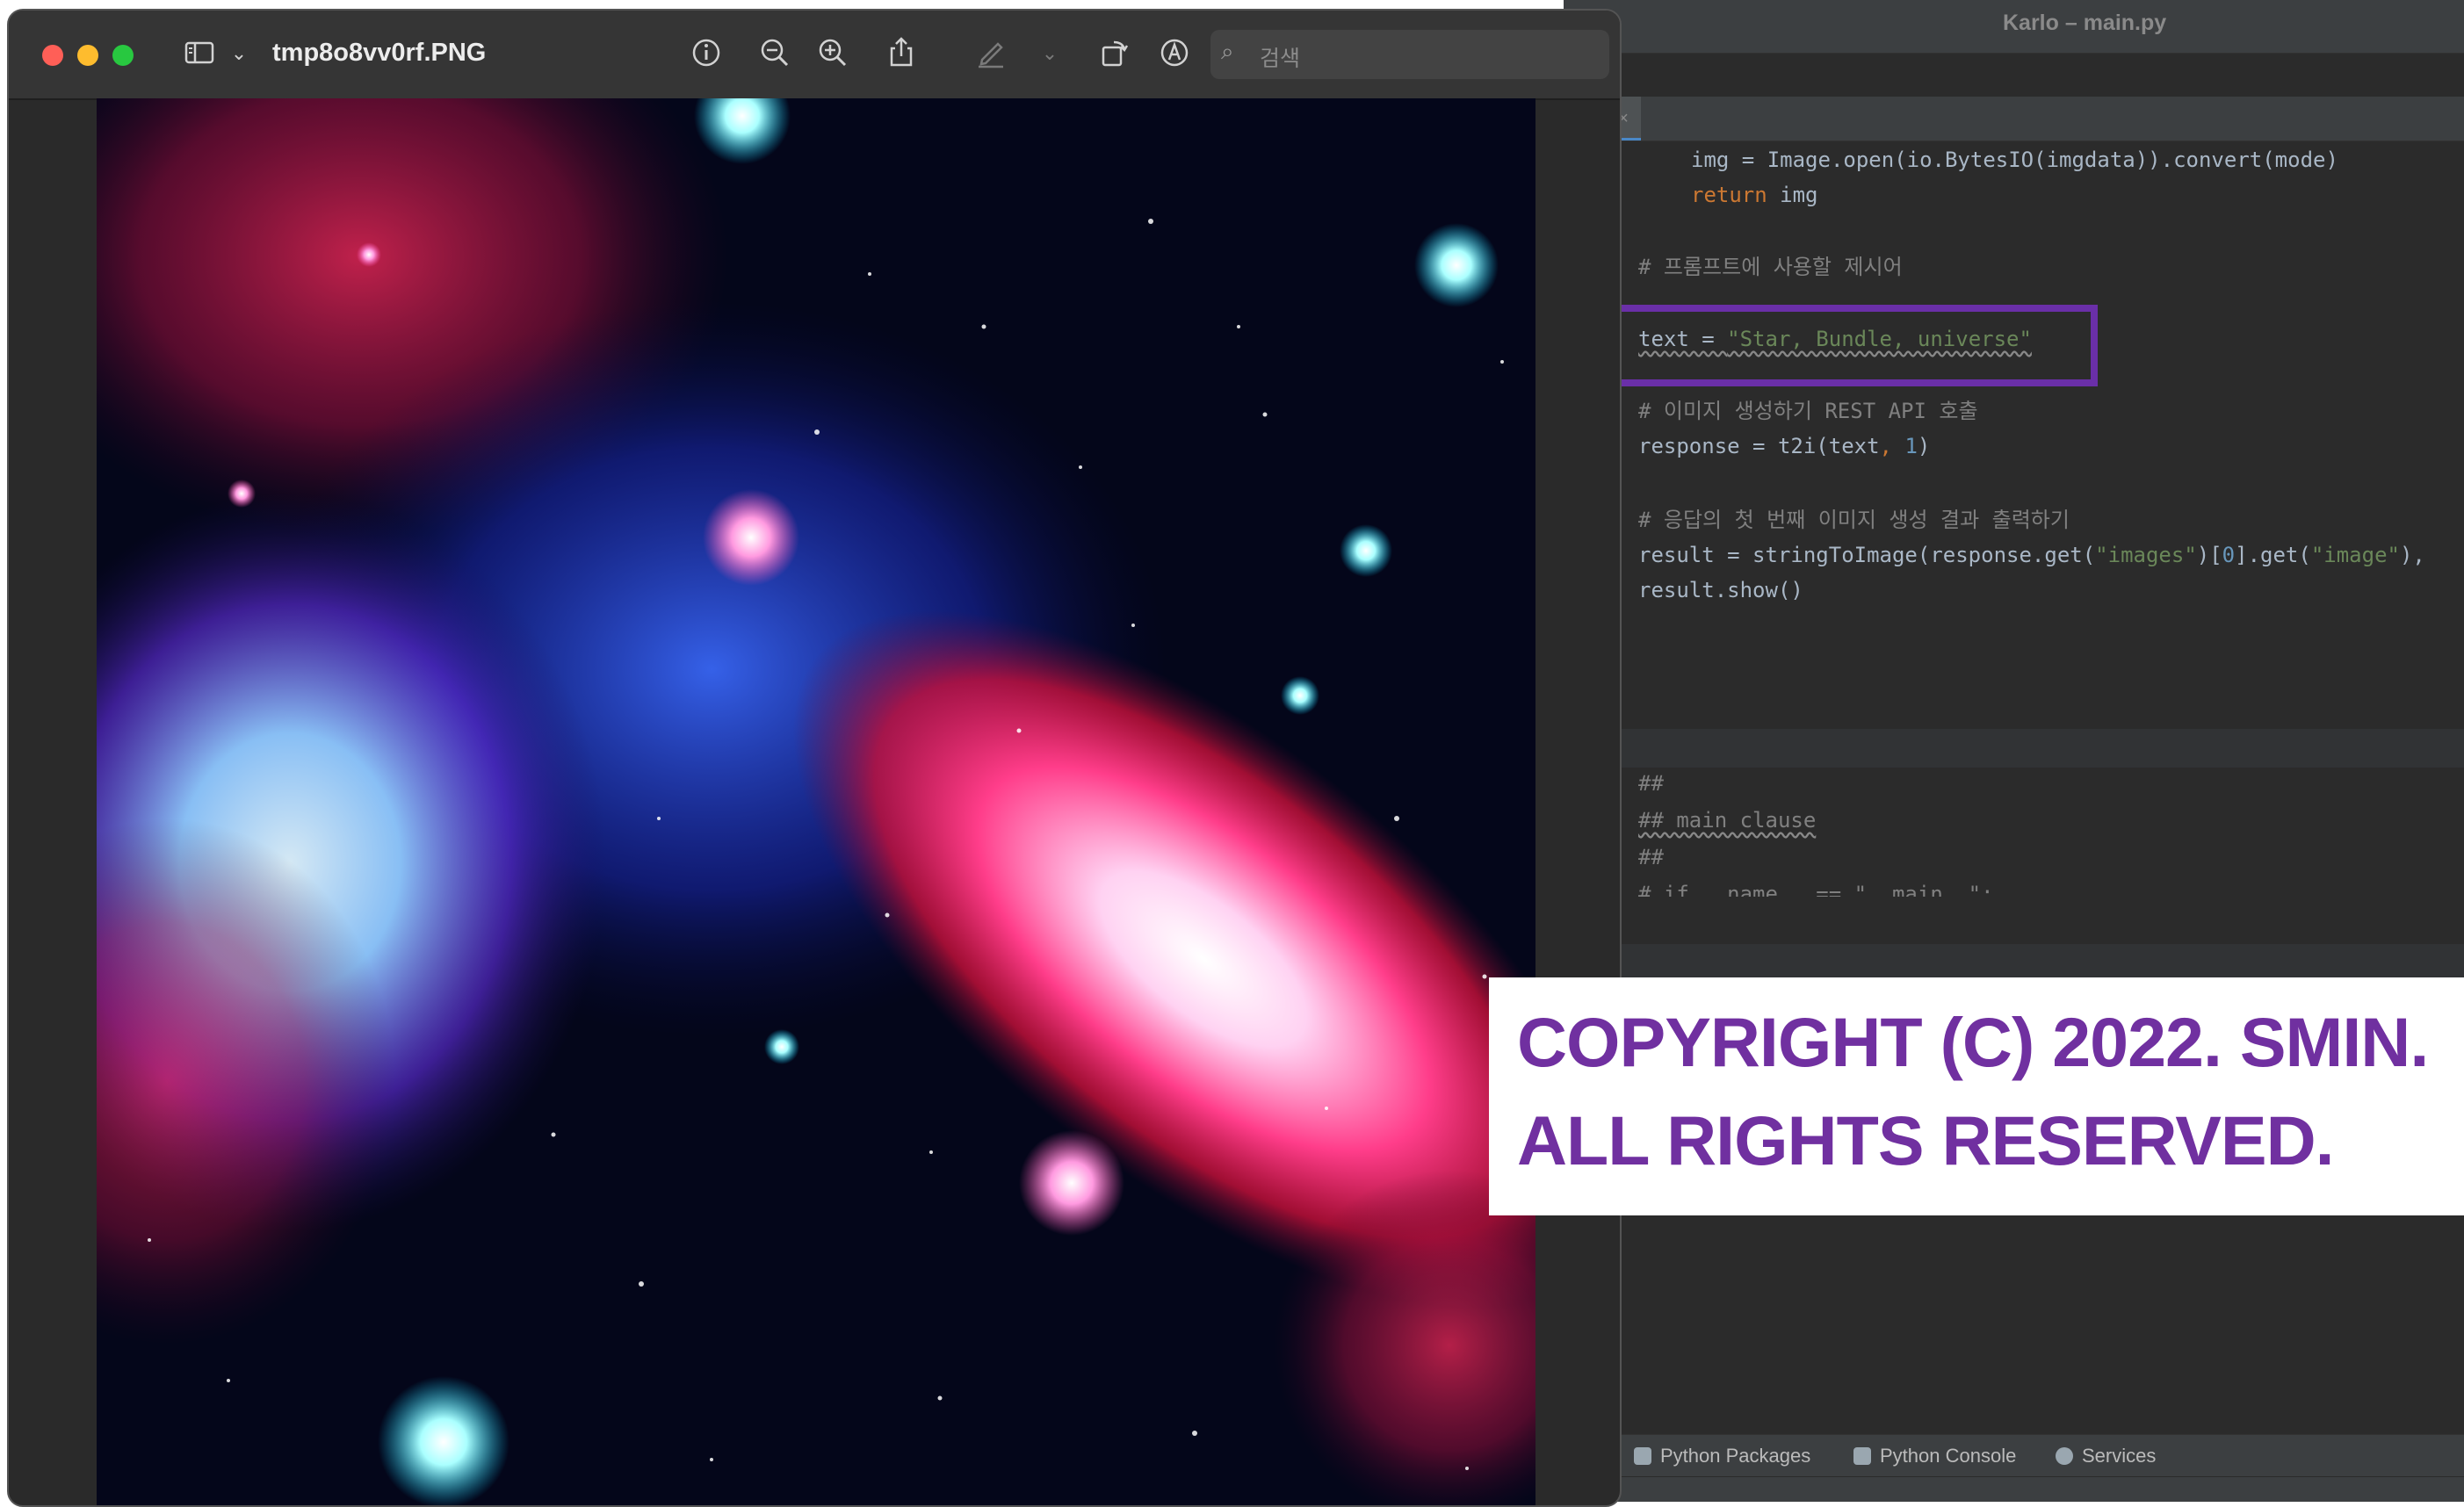 This screenshot has width=2464, height=1507. I want to click on python-icon, so click(1862, 1456).